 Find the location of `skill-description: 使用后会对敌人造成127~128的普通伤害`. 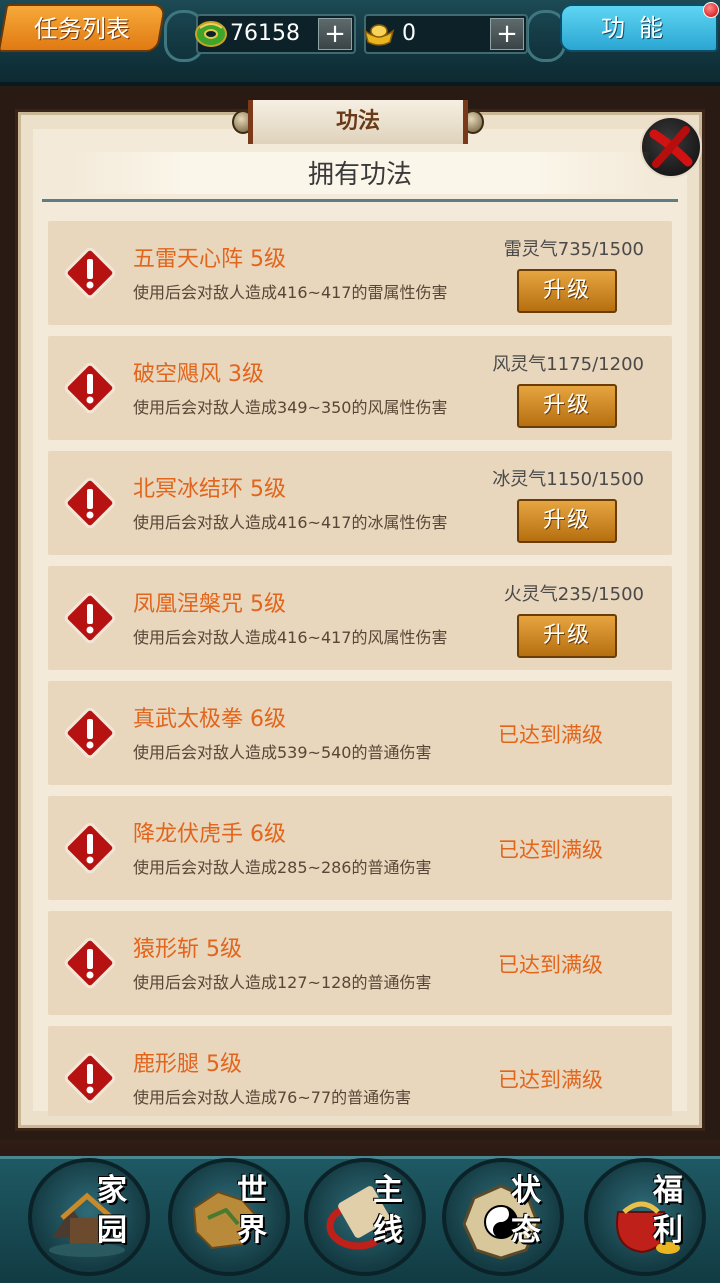

skill-description: 使用后会对敌人造成127~128的普通伤害 is located at coordinates (282, 982).